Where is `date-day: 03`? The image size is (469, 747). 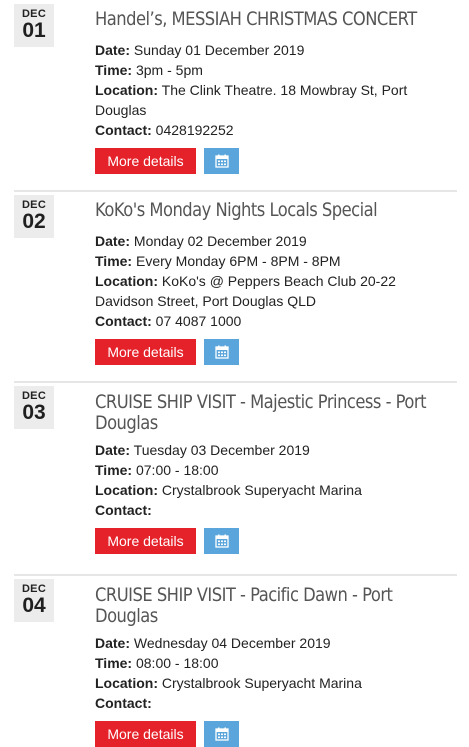
date-day: 03 is located at coordinates (34, 412).